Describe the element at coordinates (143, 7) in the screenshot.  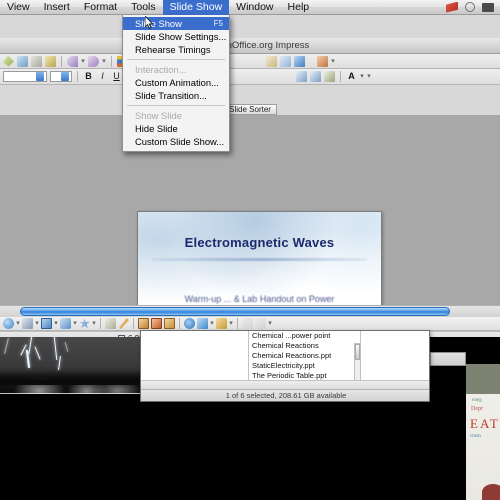
I see `menu-tools: Tools` at that location.